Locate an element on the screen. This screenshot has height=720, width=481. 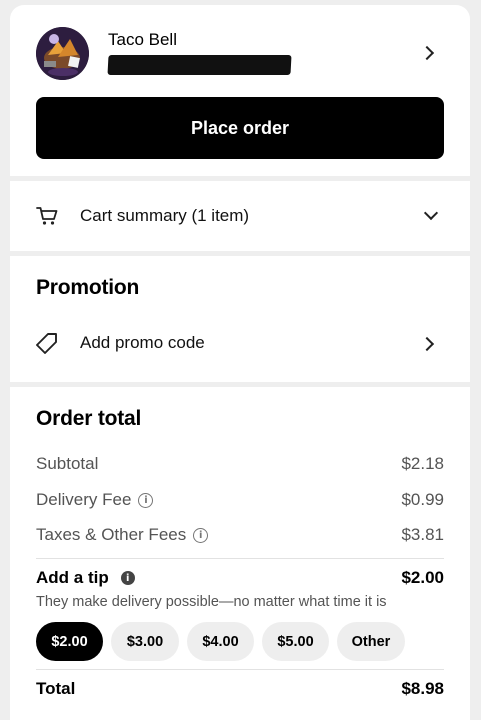
add-promo-code-button: Add promo code is located at coordinates (142, 343).